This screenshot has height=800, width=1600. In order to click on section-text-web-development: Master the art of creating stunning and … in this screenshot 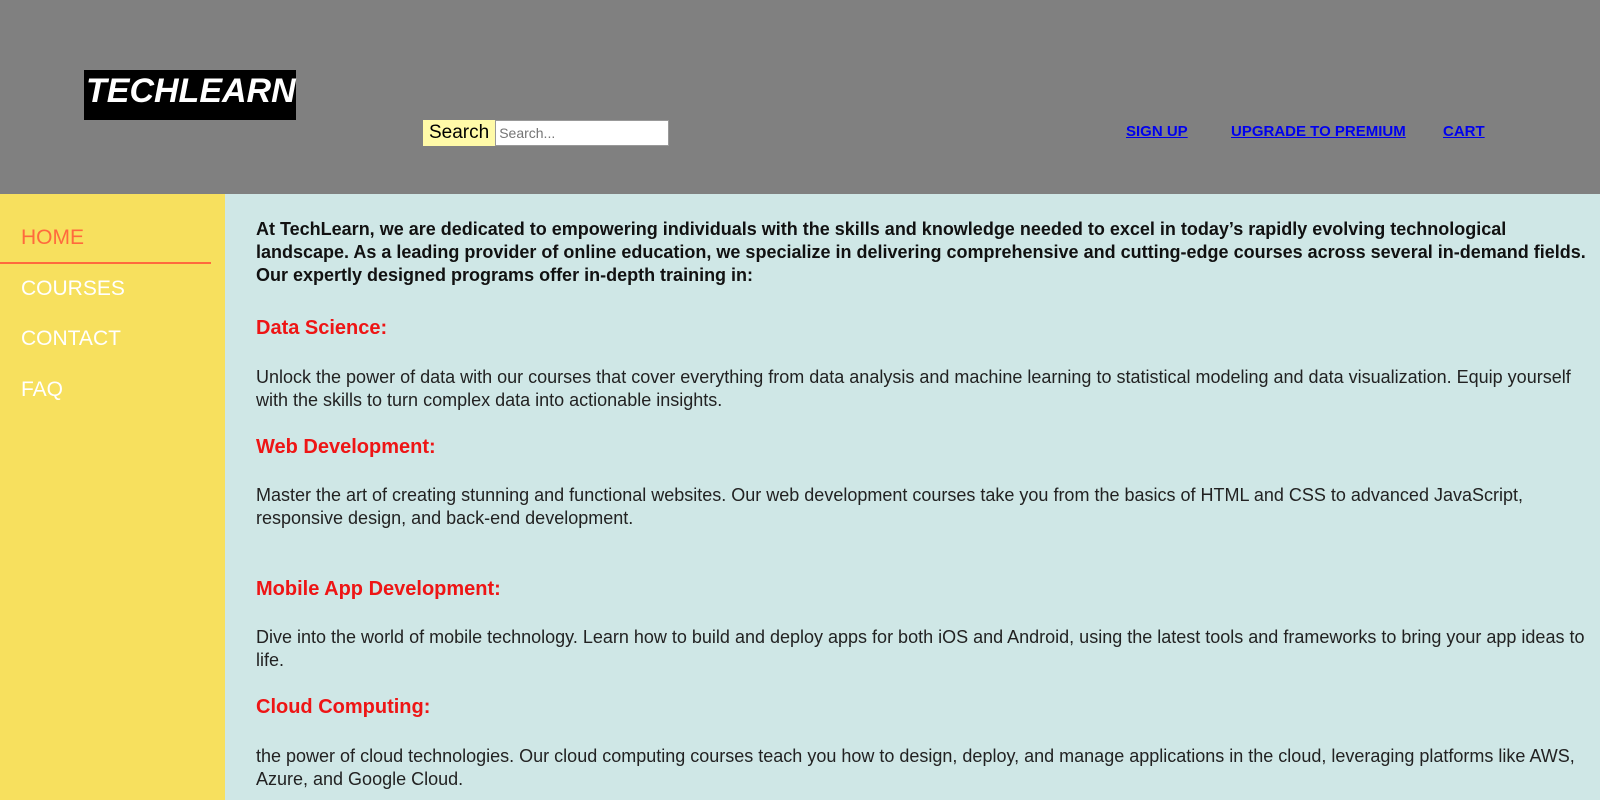, I will do `click(889, 506)`.